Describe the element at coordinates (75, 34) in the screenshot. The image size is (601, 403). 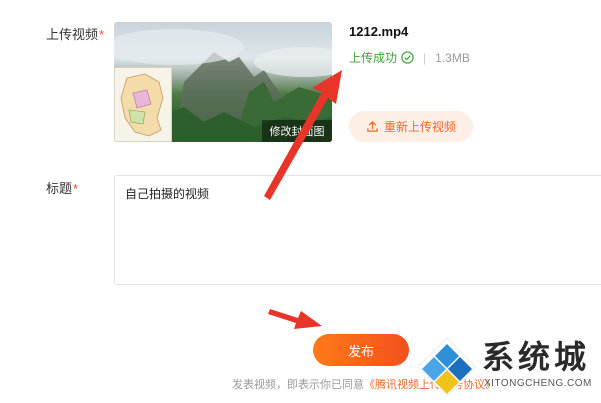
I see `upload-video-label: 上传视频*` at that location.